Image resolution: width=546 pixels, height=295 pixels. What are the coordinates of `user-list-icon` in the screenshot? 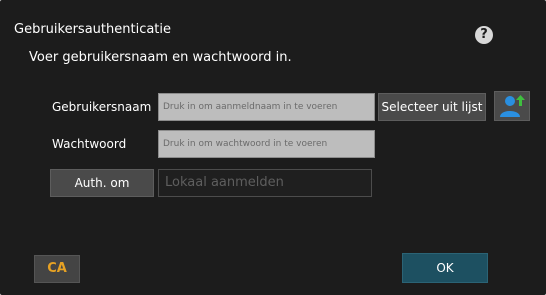 It's located at (512, 106).